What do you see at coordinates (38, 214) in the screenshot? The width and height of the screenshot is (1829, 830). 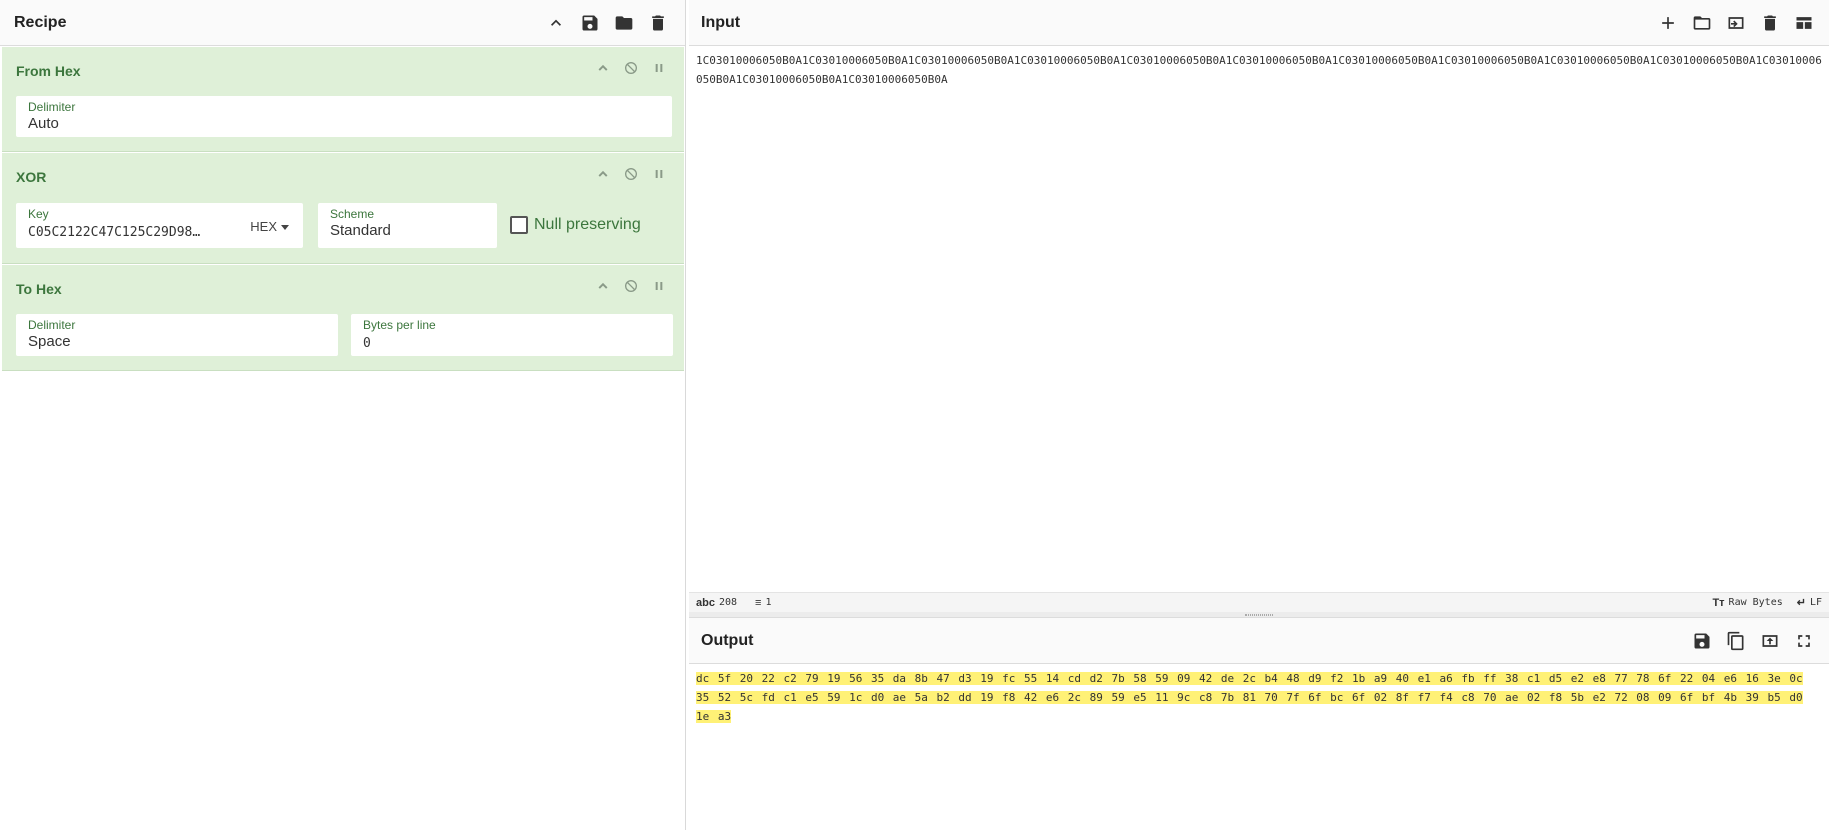 I see `field-label: Key` at bounding box center [38, 214].